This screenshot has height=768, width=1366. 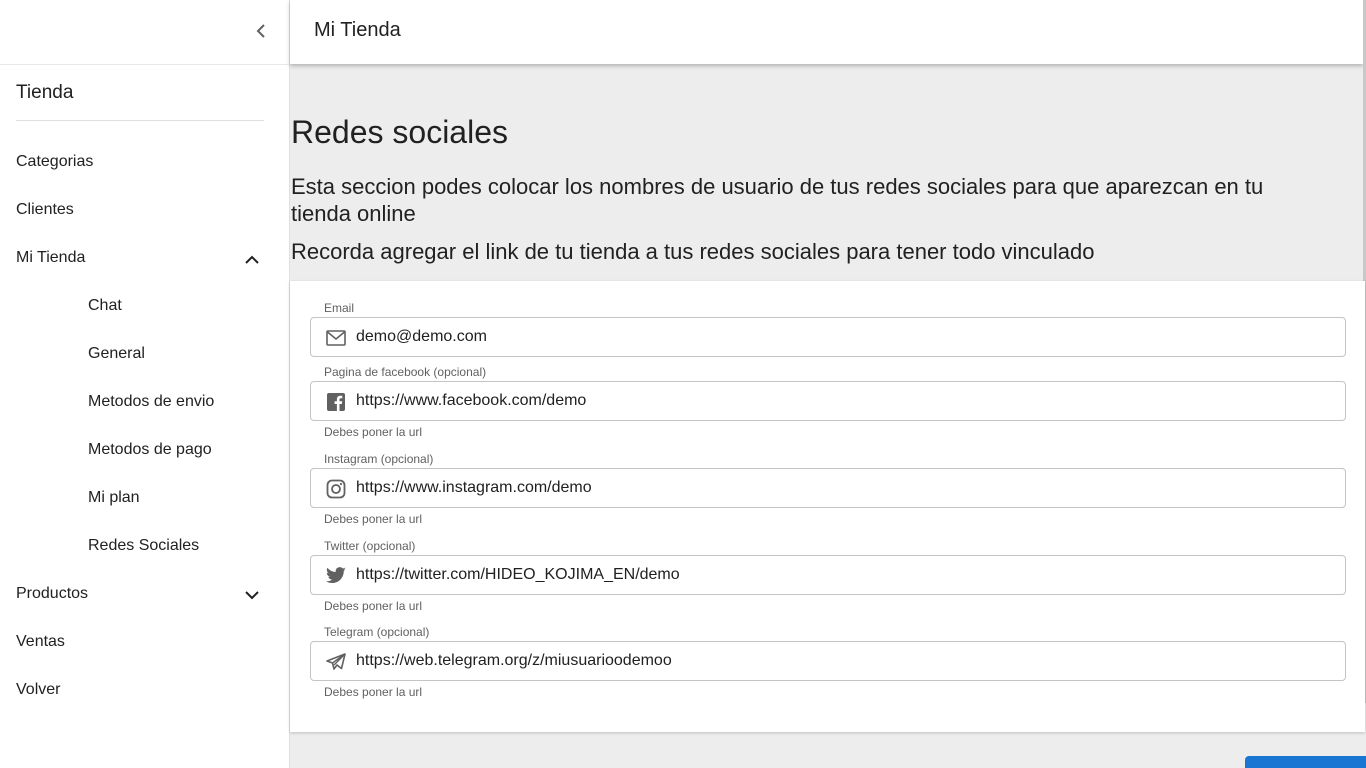 I want to click on collapse-sidebar-button, so click(x=261, y=31).